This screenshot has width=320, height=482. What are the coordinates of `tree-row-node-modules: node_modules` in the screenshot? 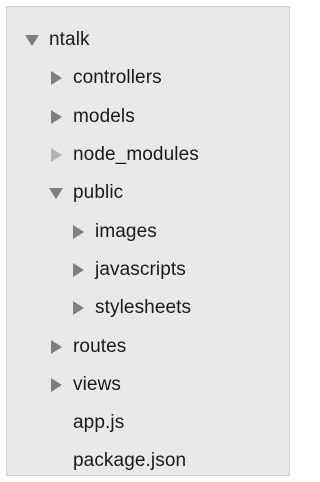 It's located at (148, 155).